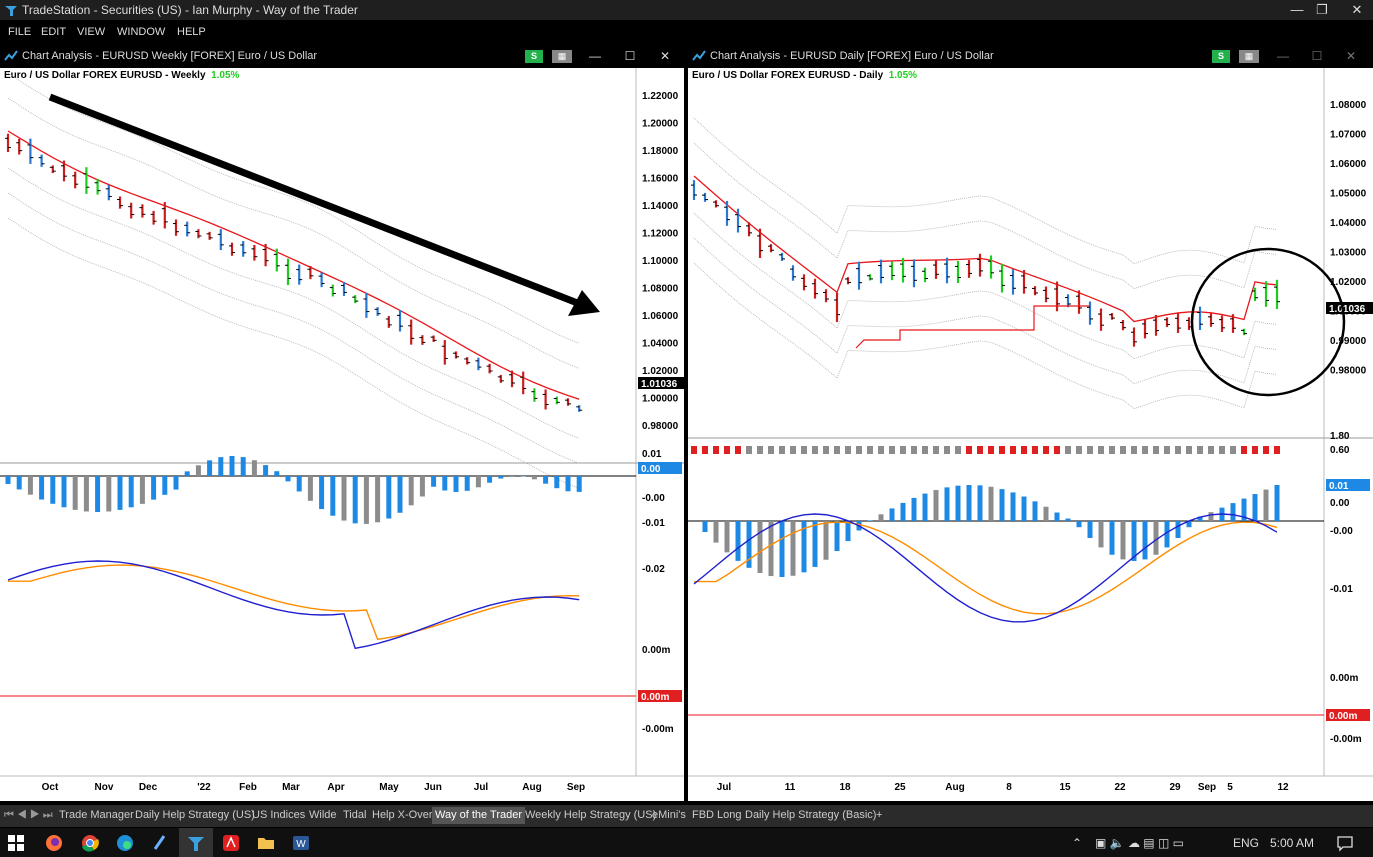  Describe the element at coordinates (141, 32) in the screenshot. I see `menu-window: WINDOW` at that location.